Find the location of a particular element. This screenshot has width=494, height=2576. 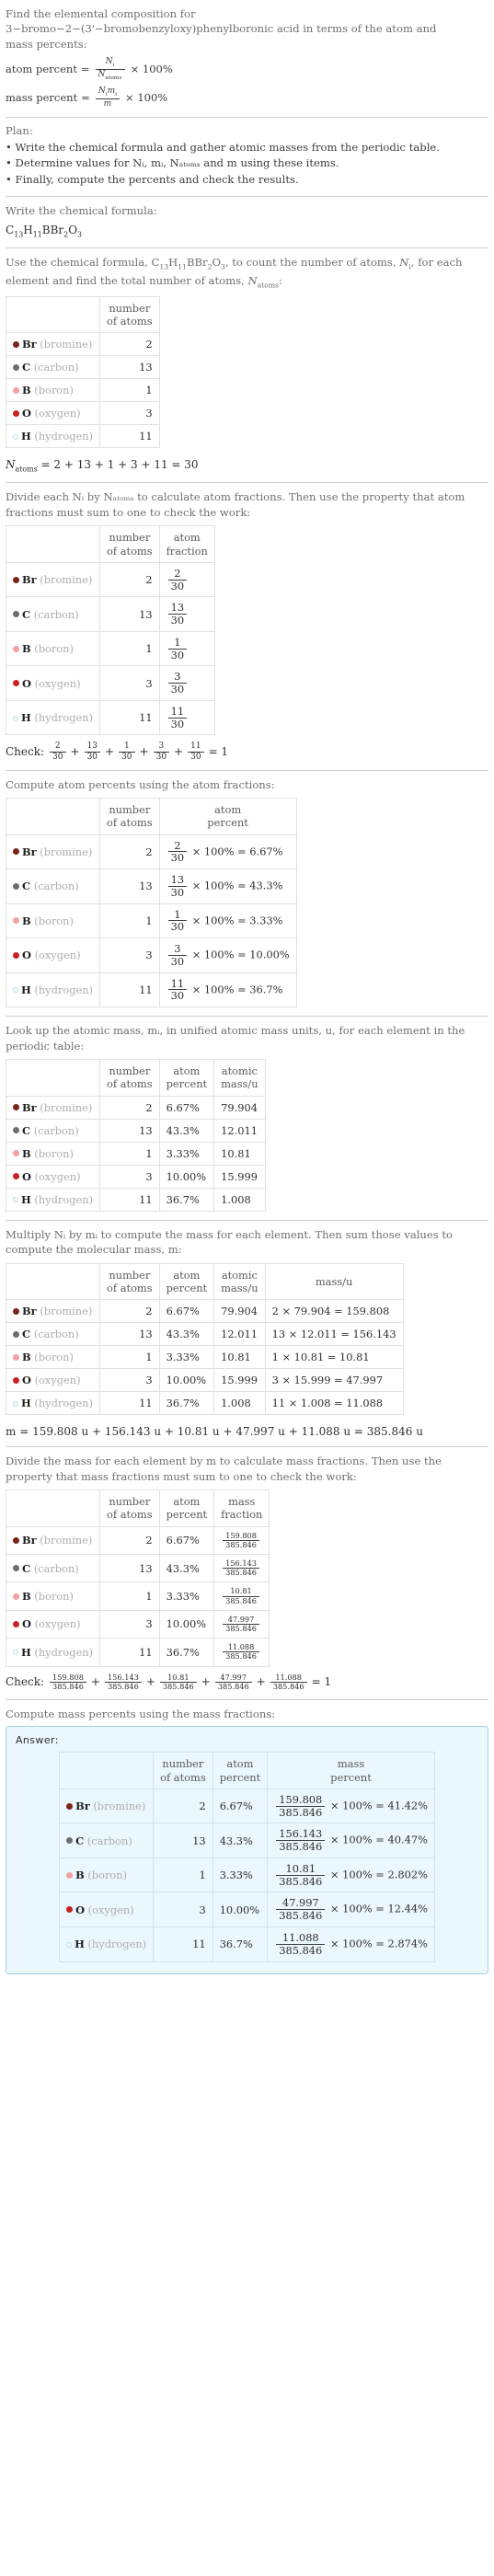

times-100: × 100% is located at coordinates (351, 1805).